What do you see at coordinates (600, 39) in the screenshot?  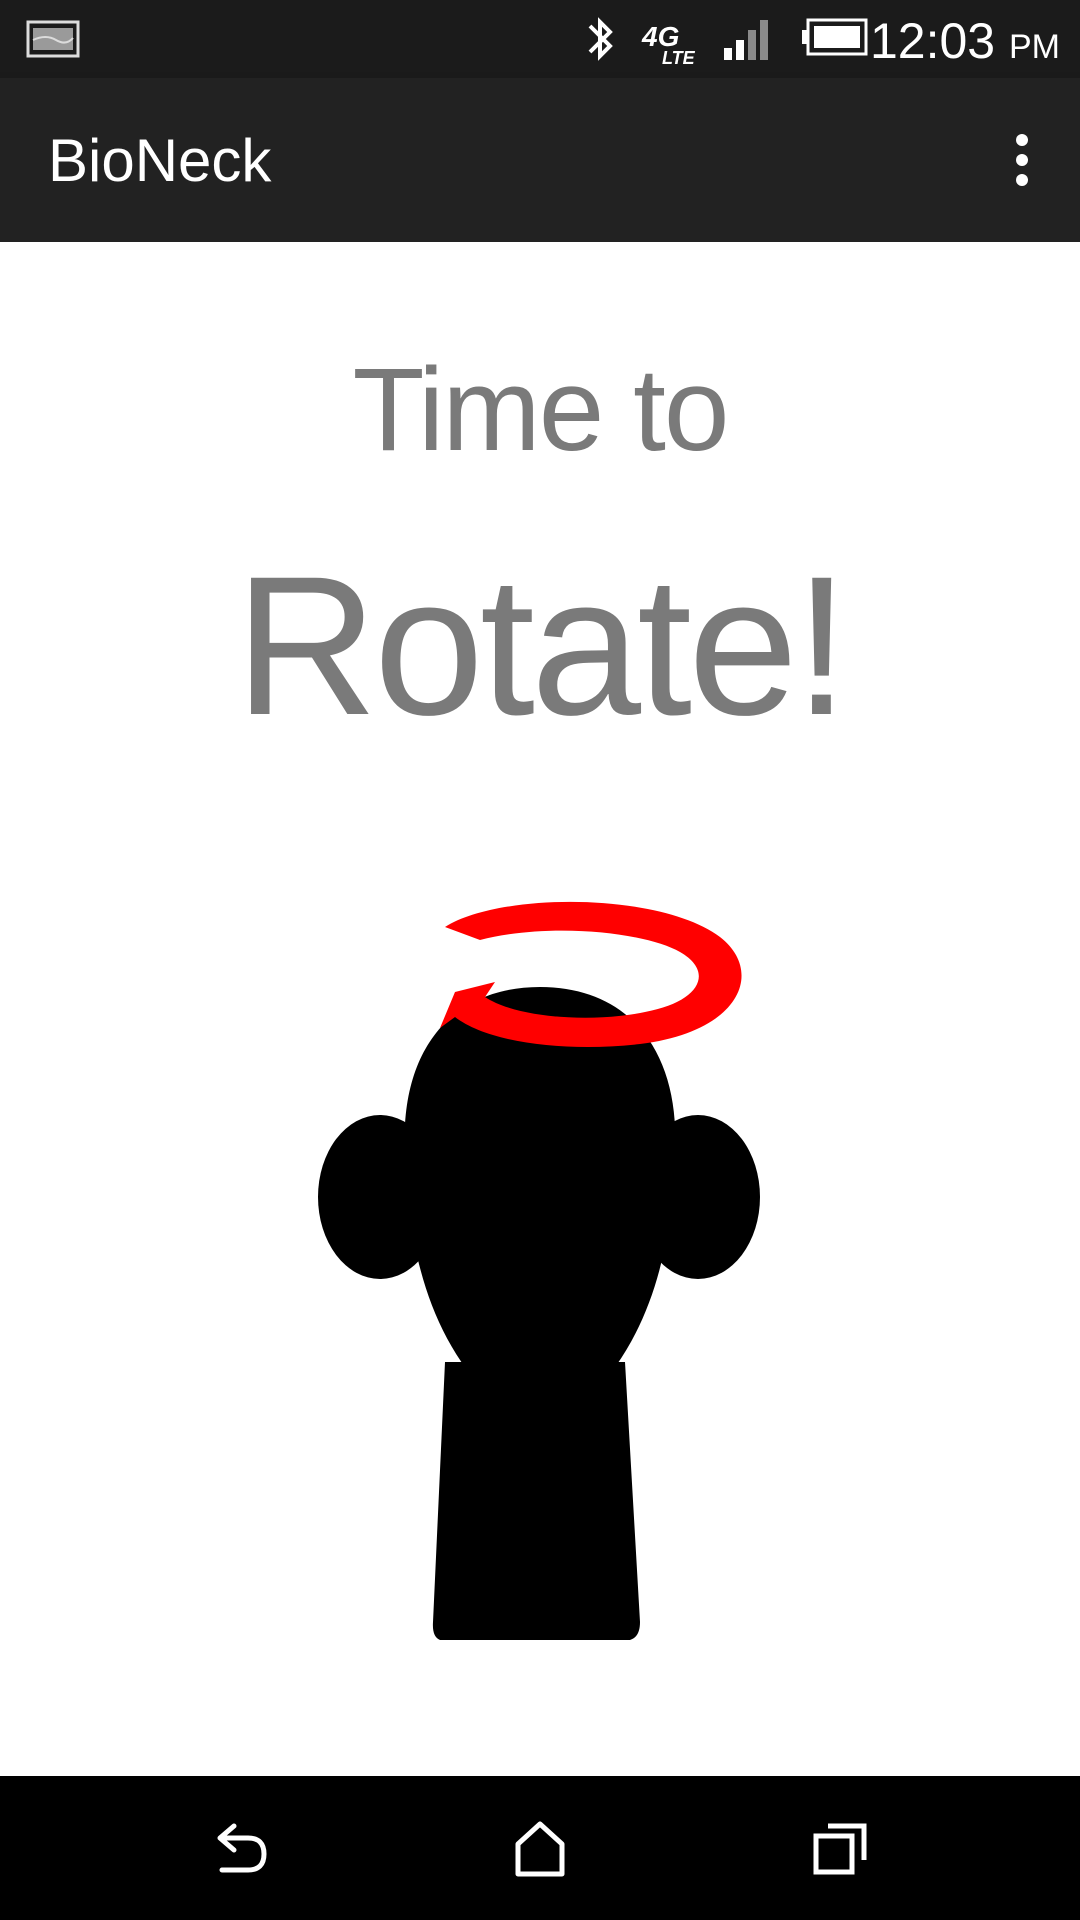 I see `bluetooth-icon` at bounding box center [600, 39].